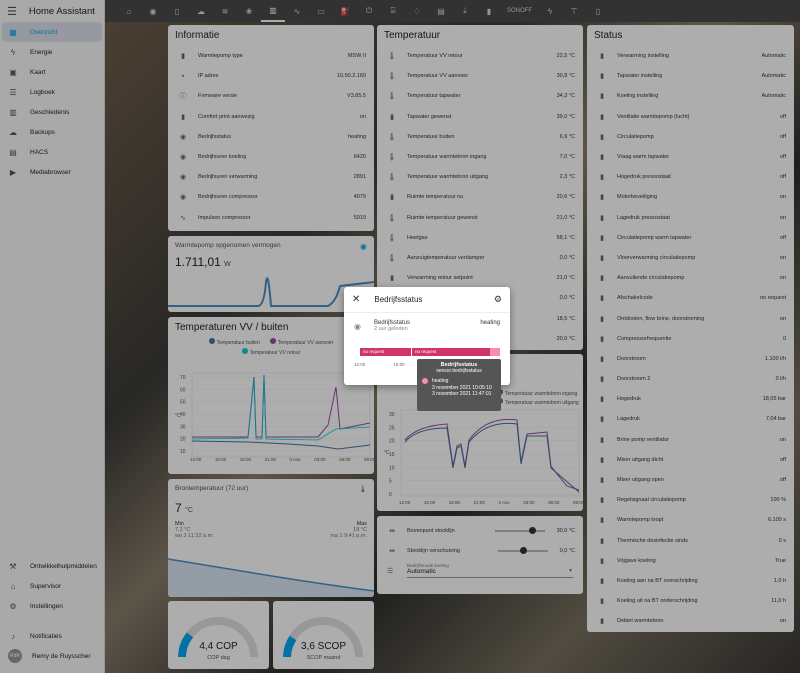 The height and width of the screenshot is (673, 800). I want to click on state-swatch, so click(425, 381).